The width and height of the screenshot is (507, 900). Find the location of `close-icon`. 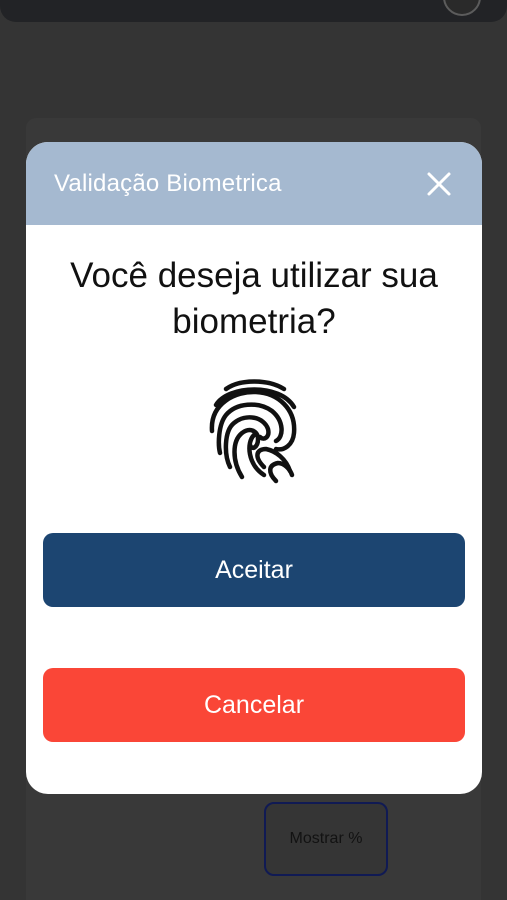

close-icon is located at coordinates (439, 183).